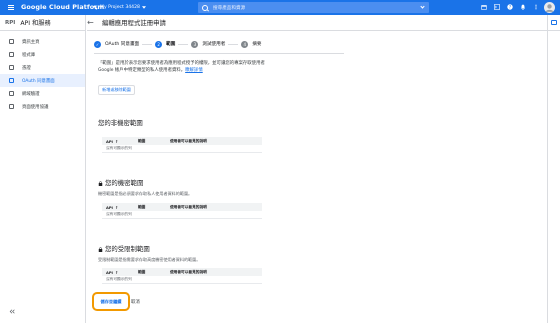  I want to click on section-description: 受限制範圍是指需要求存取高度機密使用者資料的範圍。, so click(149, 259).